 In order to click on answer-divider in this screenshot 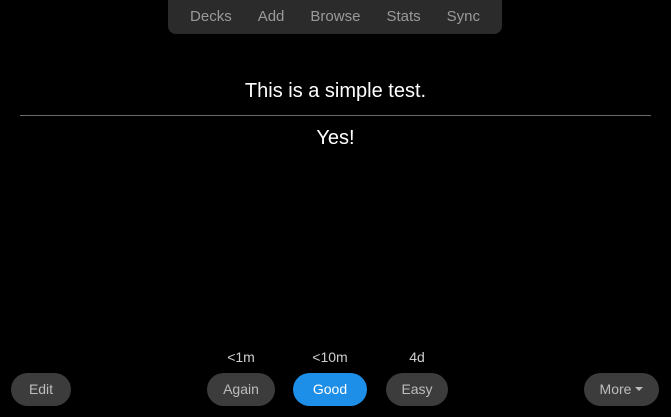, I will do `click(335, 115)`.